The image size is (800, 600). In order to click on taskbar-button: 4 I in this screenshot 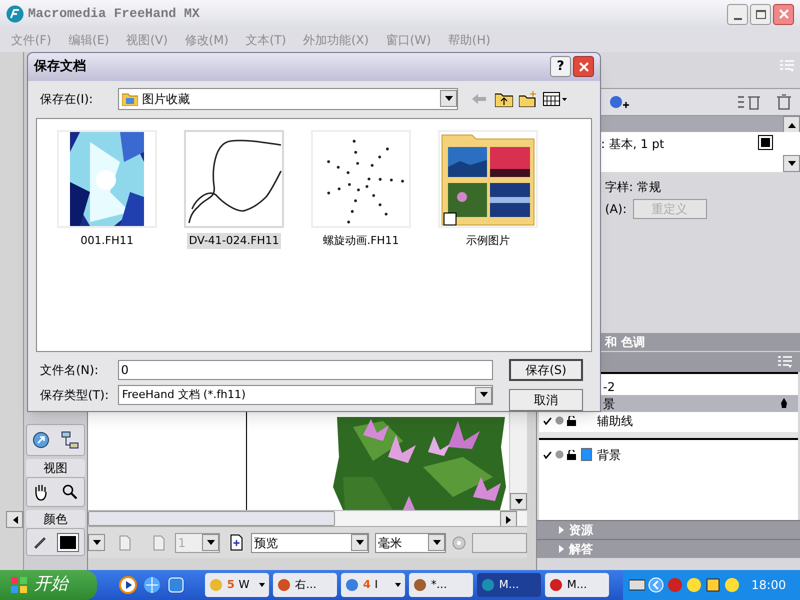, I will do `click(373, 585)`.